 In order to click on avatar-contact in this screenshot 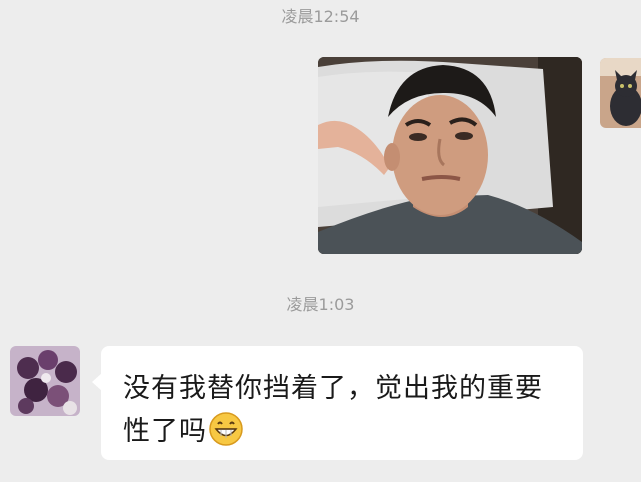, I will do `click(45, 381)`.